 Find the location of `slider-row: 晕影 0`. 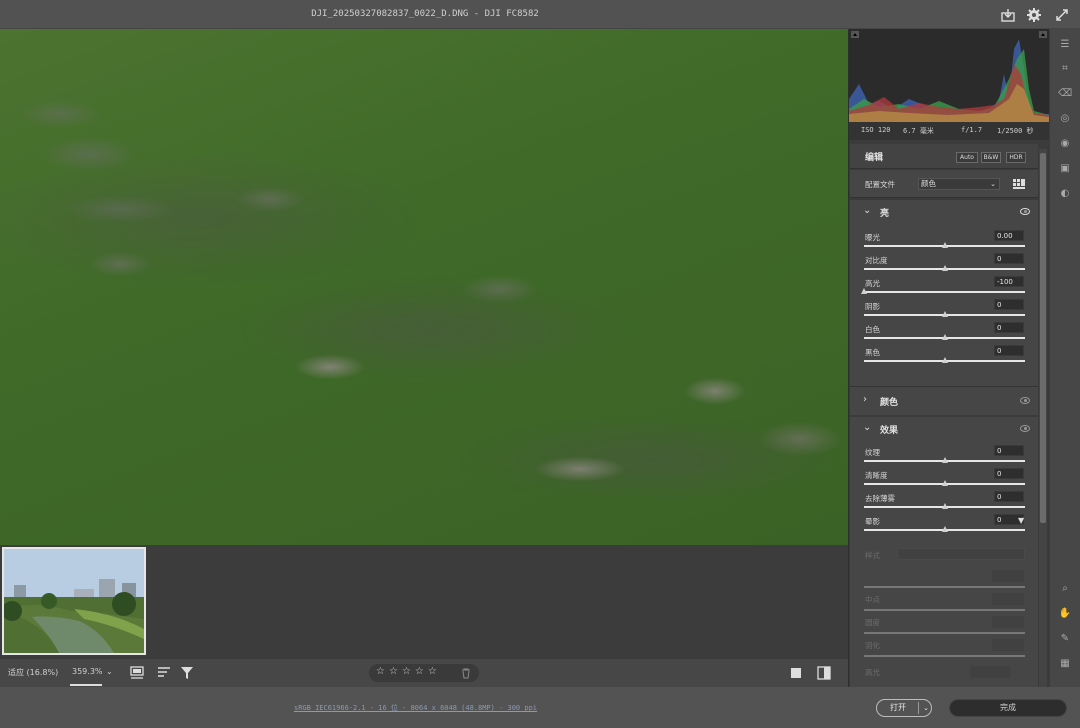

slider-row: 晕影 0 is located at coordinates (944, 525).